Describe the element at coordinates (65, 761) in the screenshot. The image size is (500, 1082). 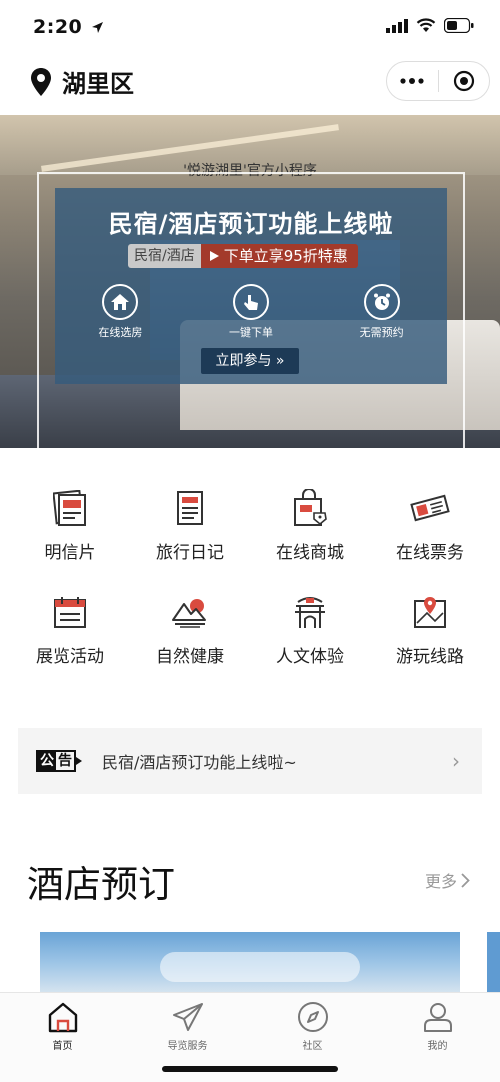
I see `badge-char-2: 告` at that location.